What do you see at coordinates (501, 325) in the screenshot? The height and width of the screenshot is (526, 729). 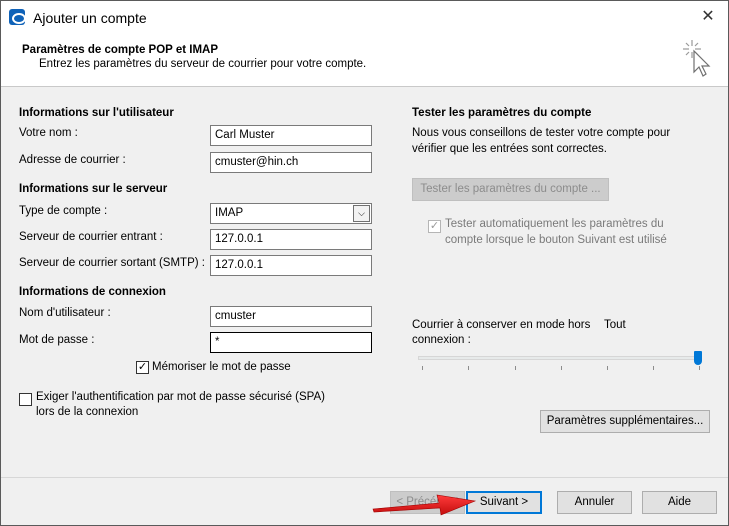 I see `offline-mail-label-line1: Courrier à conserver en mode hors` at bounding box center [501, 325].